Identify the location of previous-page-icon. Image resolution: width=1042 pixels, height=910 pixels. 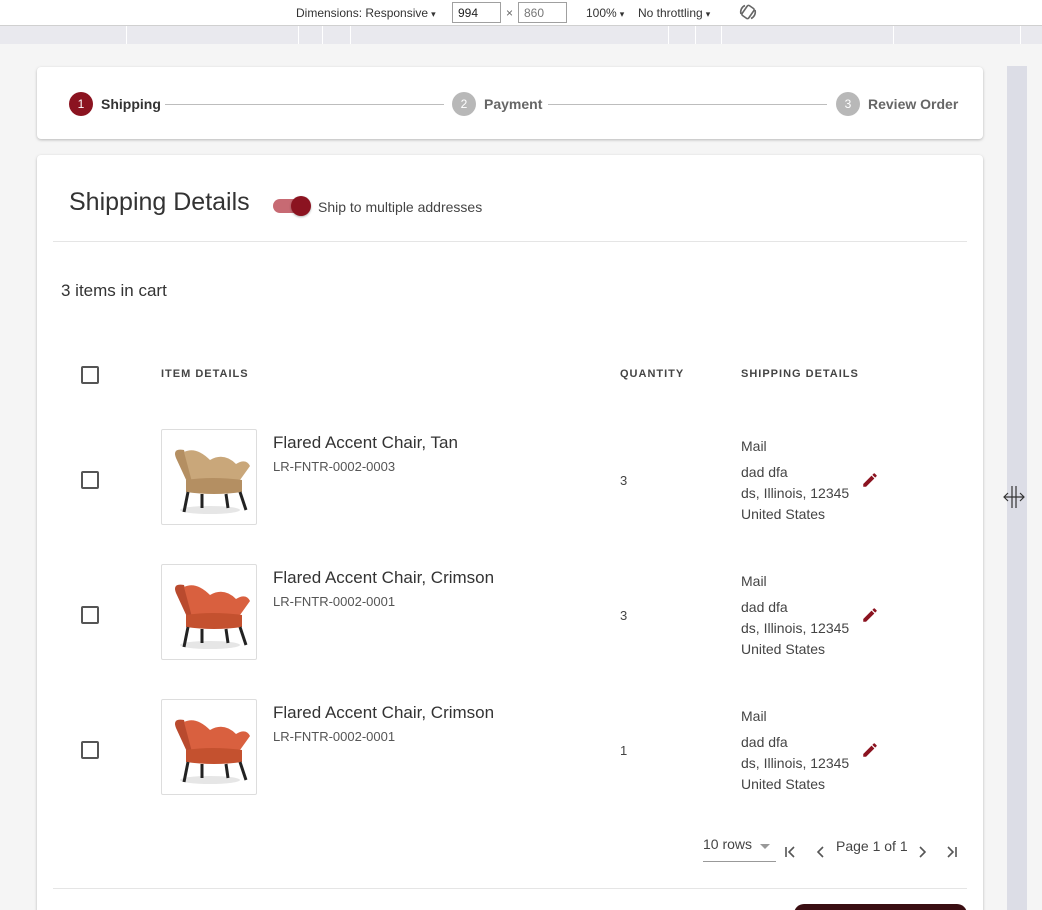
(821, 852).